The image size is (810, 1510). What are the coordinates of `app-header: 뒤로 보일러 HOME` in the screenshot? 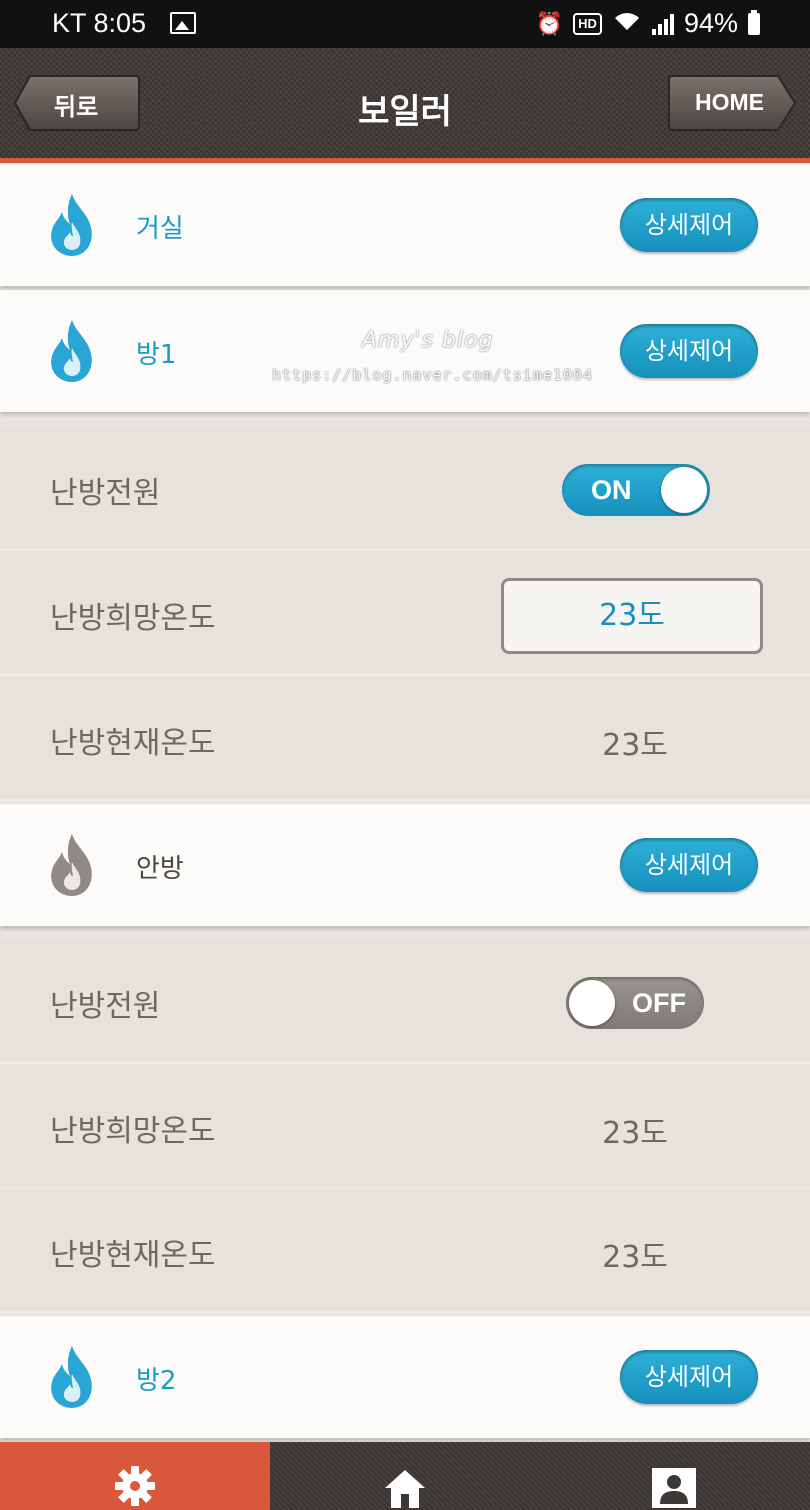 It's located at (405, 103).